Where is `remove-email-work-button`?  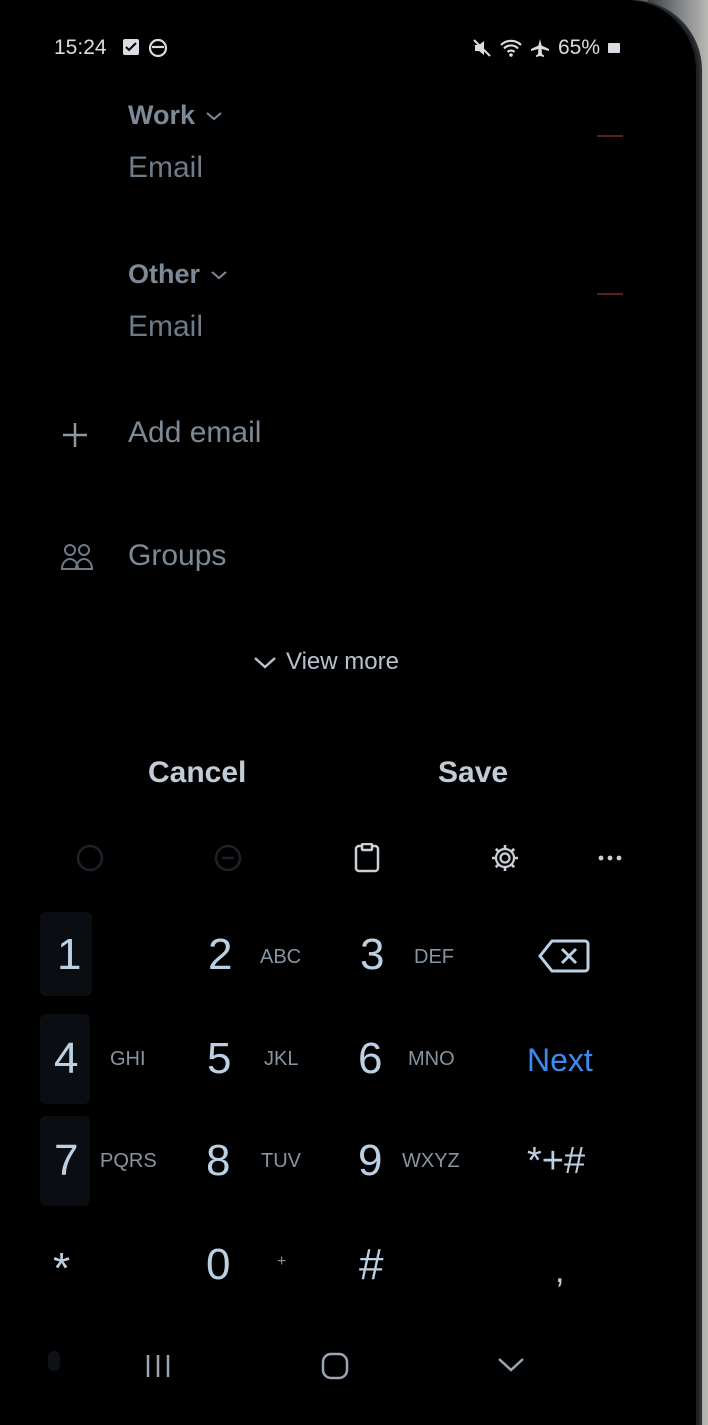 remove-email-work-button is located at coordinates (610, 136).